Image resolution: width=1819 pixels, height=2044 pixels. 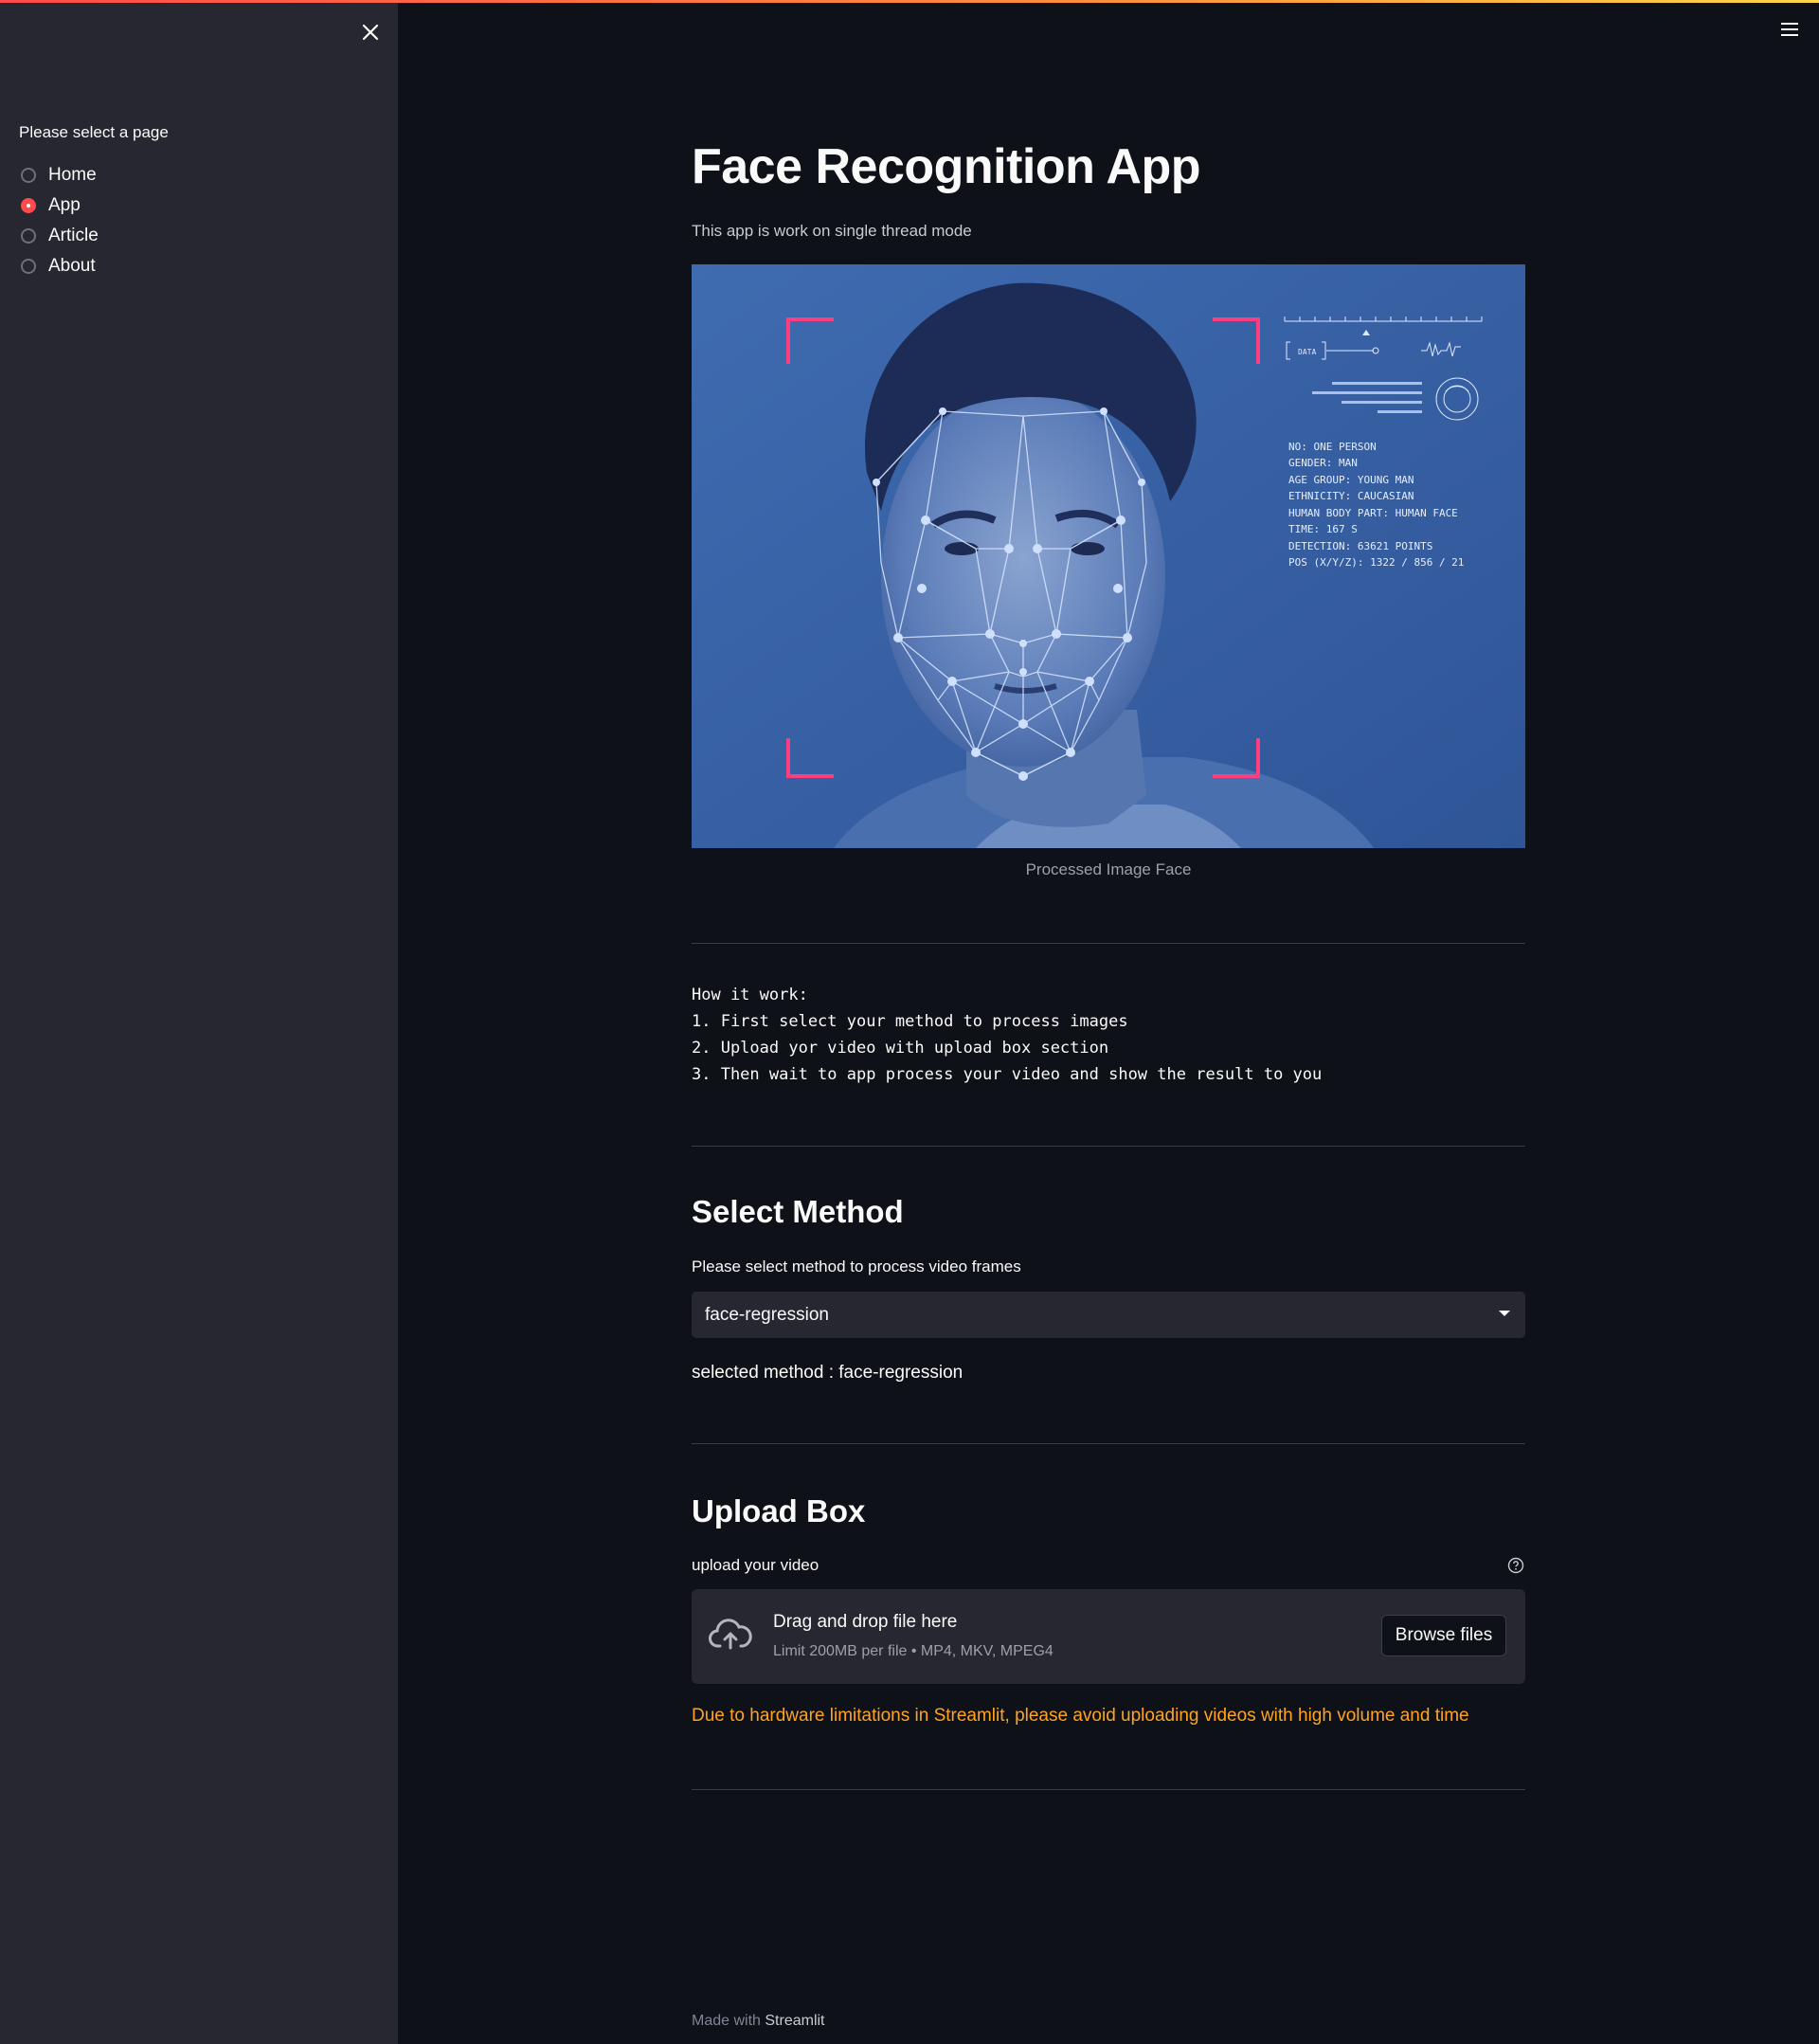 What do you see at coordinates (913, 1651) in the screenshot?
I see `dropzone-limit: Limit 200MB per file • MP4, MKV, MPEG4` at bounding box center [913, 1651].